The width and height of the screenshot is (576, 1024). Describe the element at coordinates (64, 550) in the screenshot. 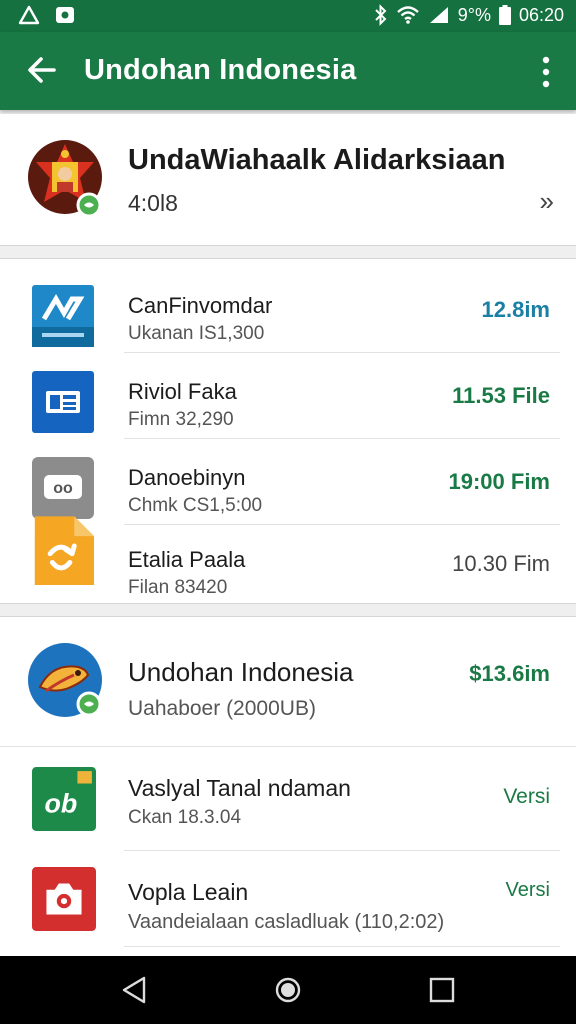

I see `orange-file-icon` at that location.